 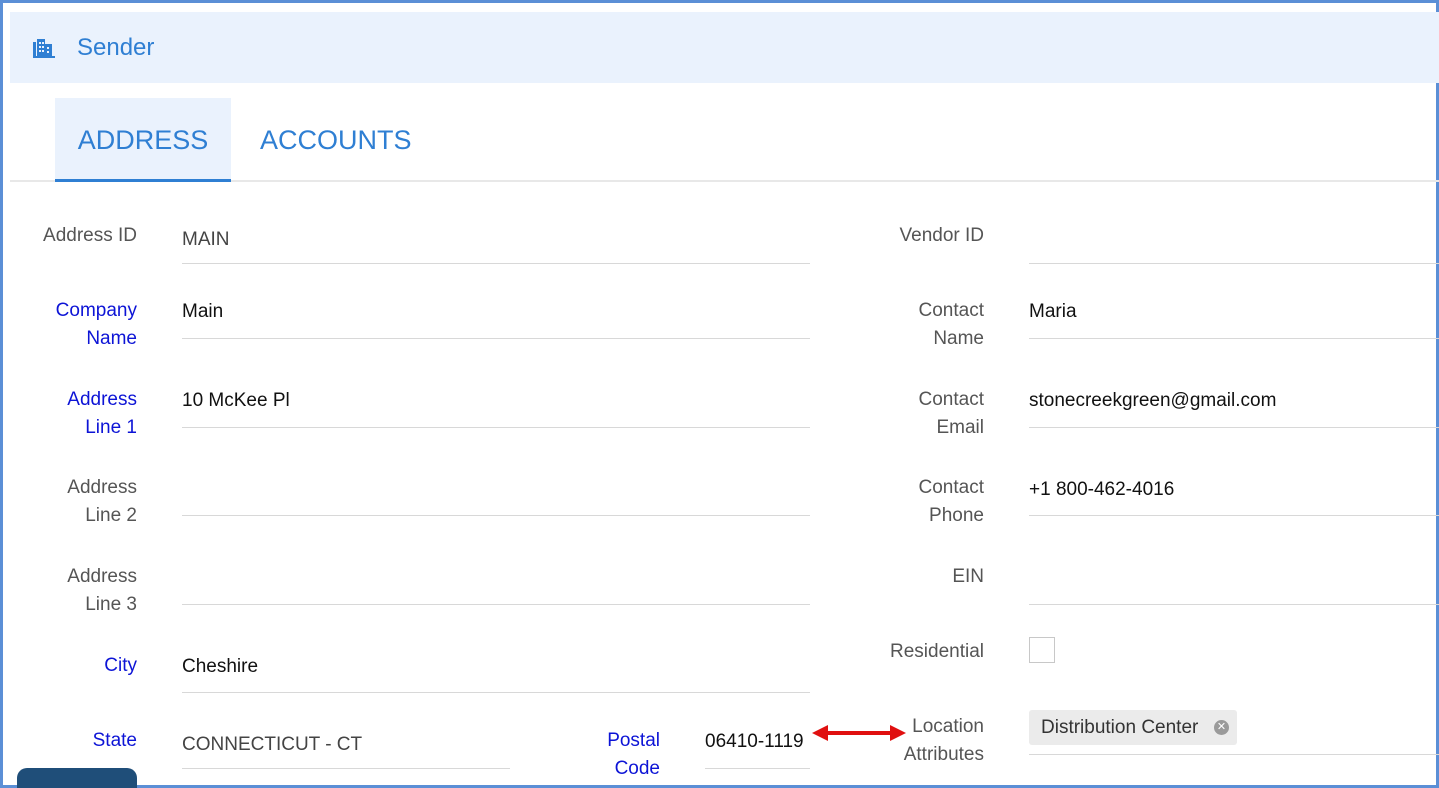 What do you see at coordinates (942, 235) in the screenshot?
I see `vendor-id-label: Vendor ID` at bounding box center [942, 235].